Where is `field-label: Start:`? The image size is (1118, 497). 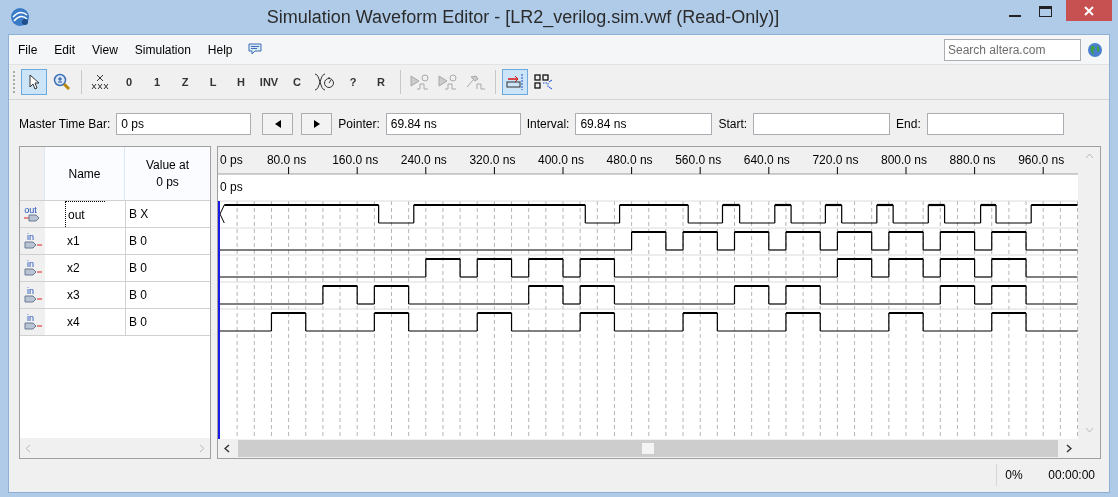 field-label: Start: is located at coordinates (733, 124).